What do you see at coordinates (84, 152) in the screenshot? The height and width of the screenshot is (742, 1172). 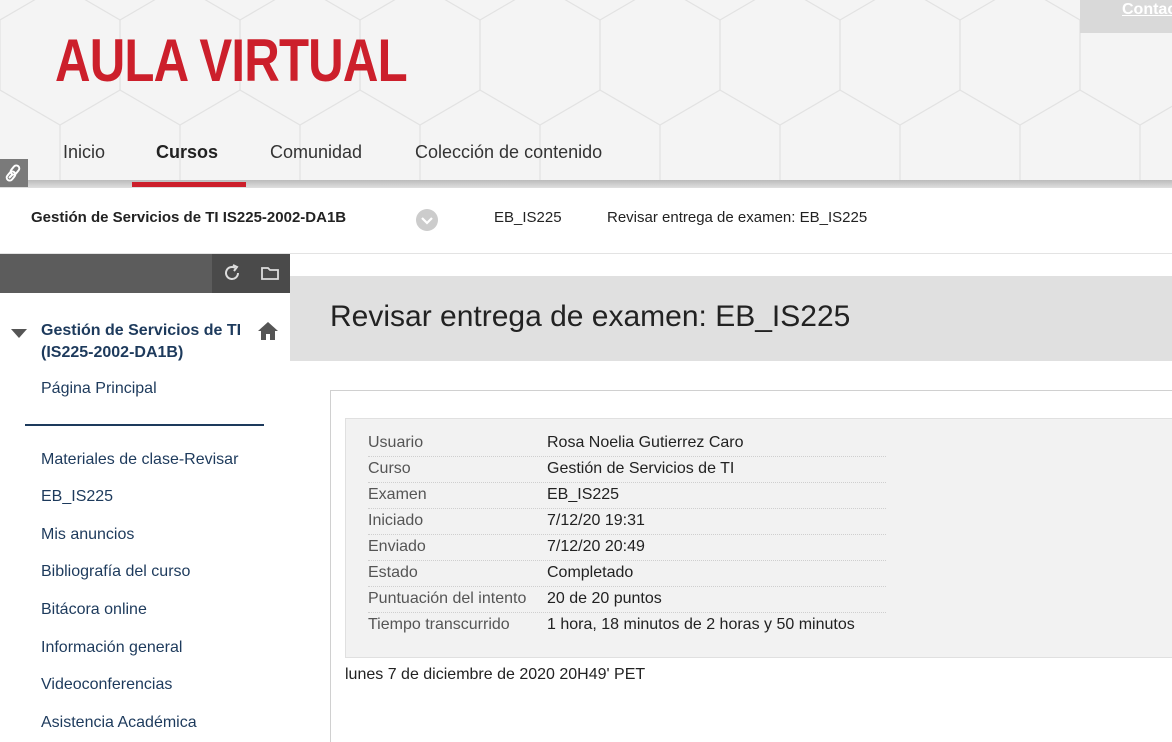 I see `tab-inicio: Inicio` at bounding box center [84, 152].